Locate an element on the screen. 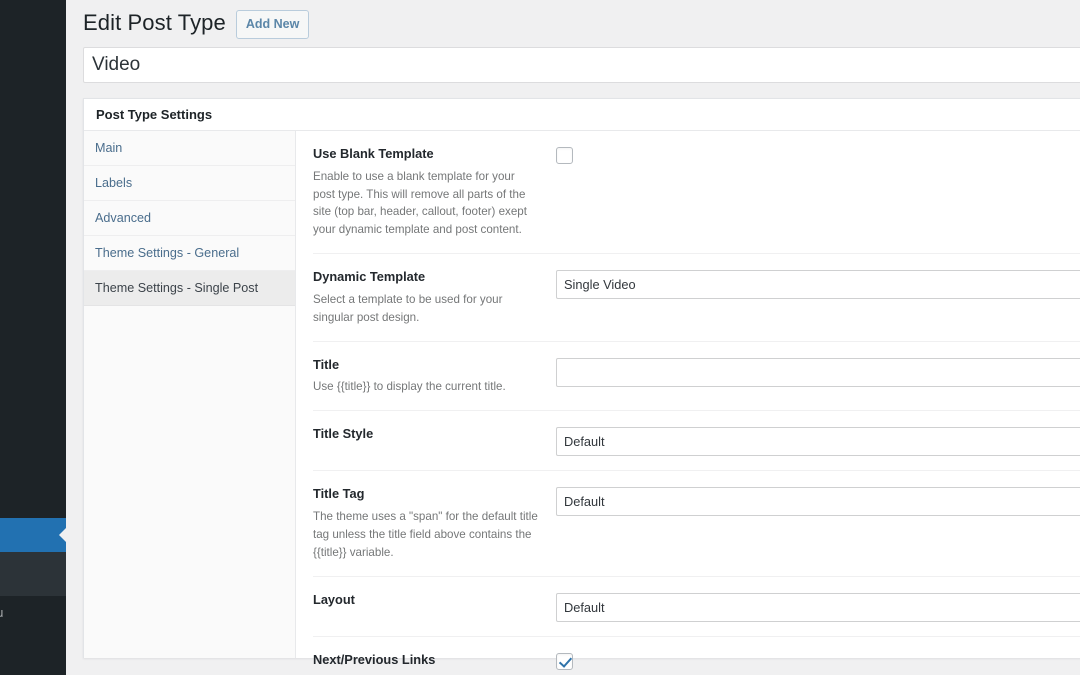 This screenshot has height=675, width=1080. field-label-column: Layout is located at coordinates (434, 600).